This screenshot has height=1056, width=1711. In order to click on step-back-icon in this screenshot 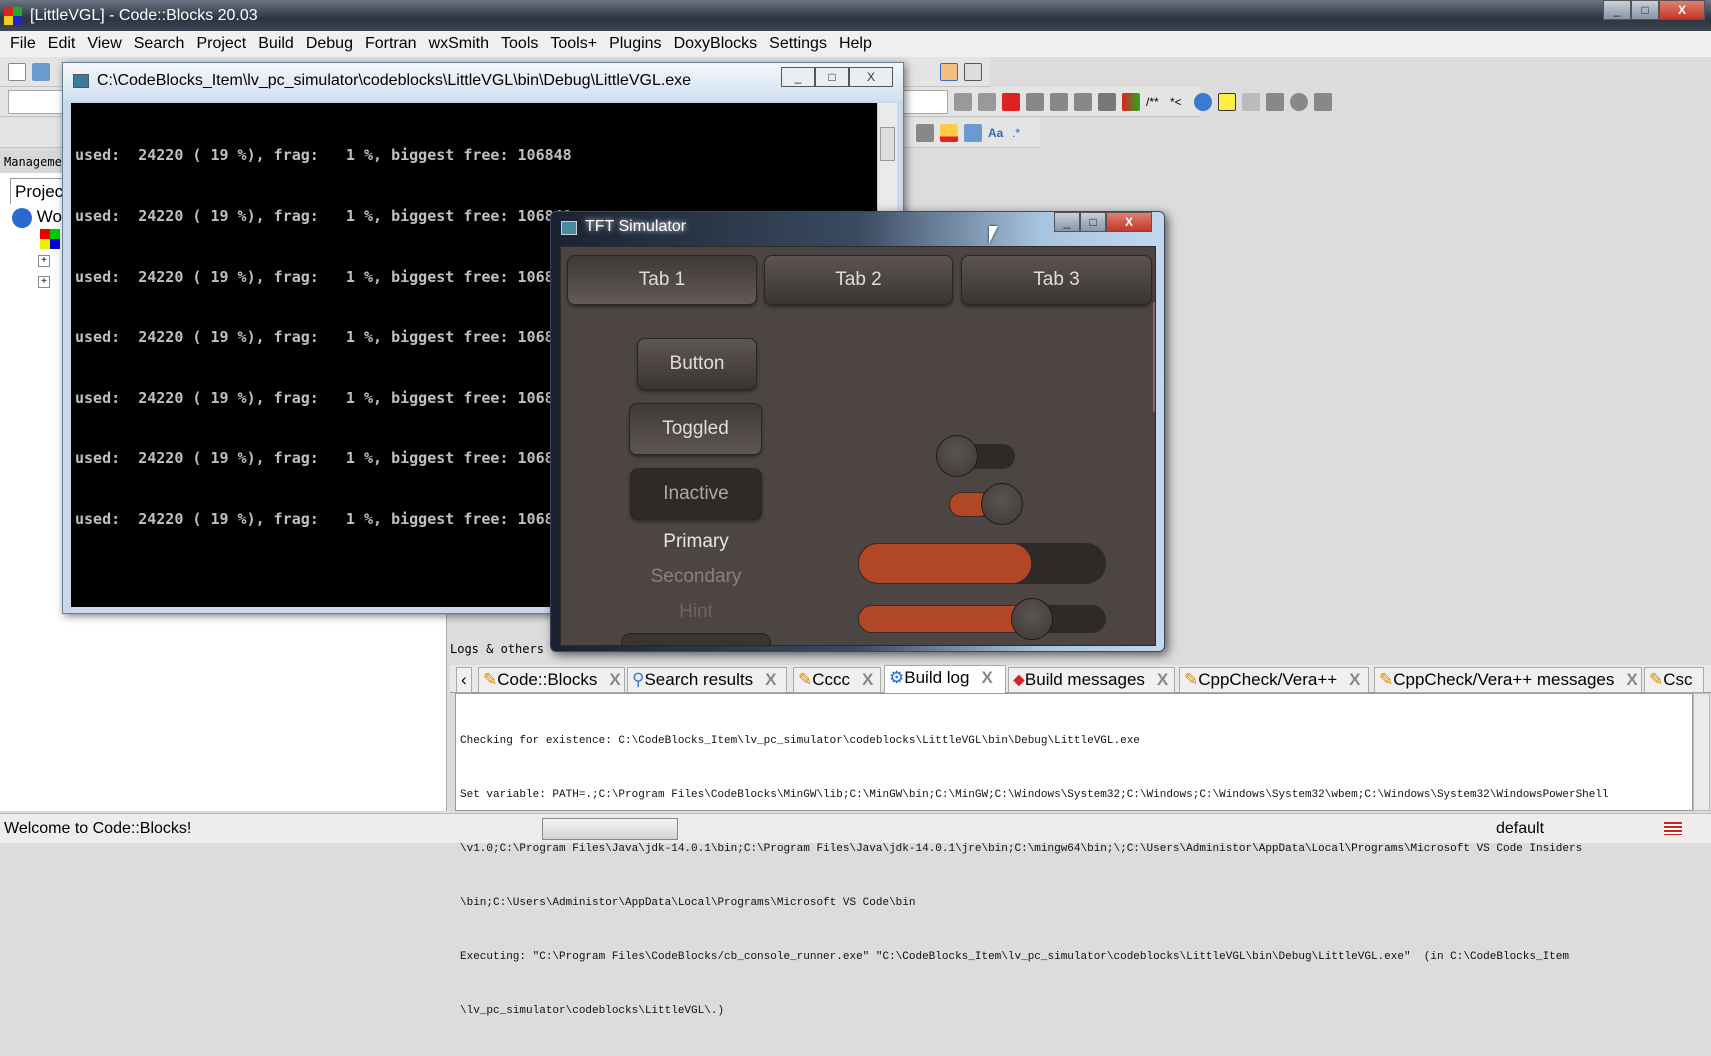, I will do `click(1275, 101)`.